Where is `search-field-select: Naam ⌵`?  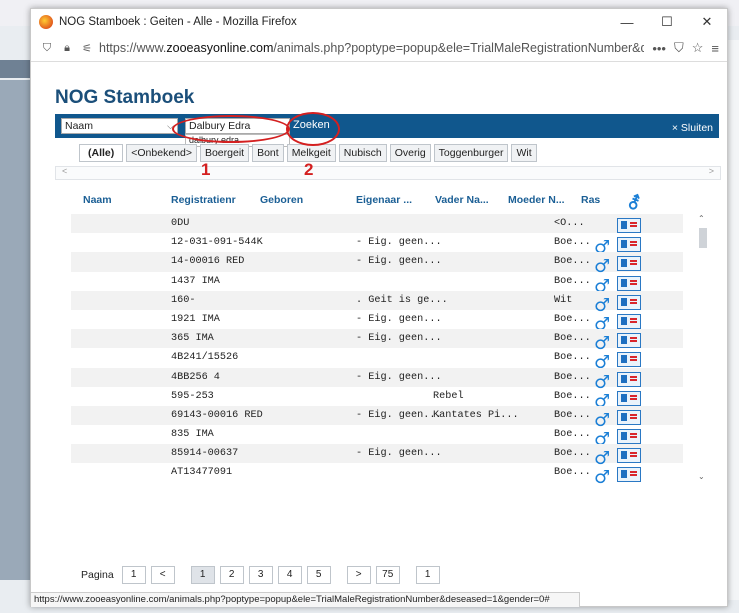 search-field-select: Naam ⌵ is located at coordinates (119, 126).